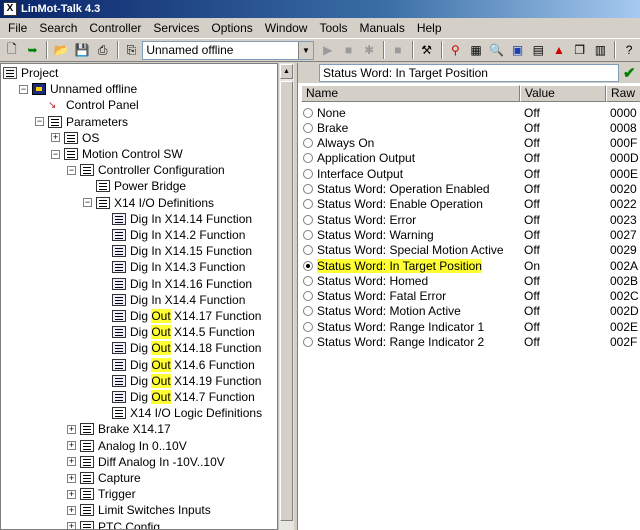  Describe the element at coordinates (127, 446) in the screenshot. I see `tree-item: + Analog In 0..10V` at that location.